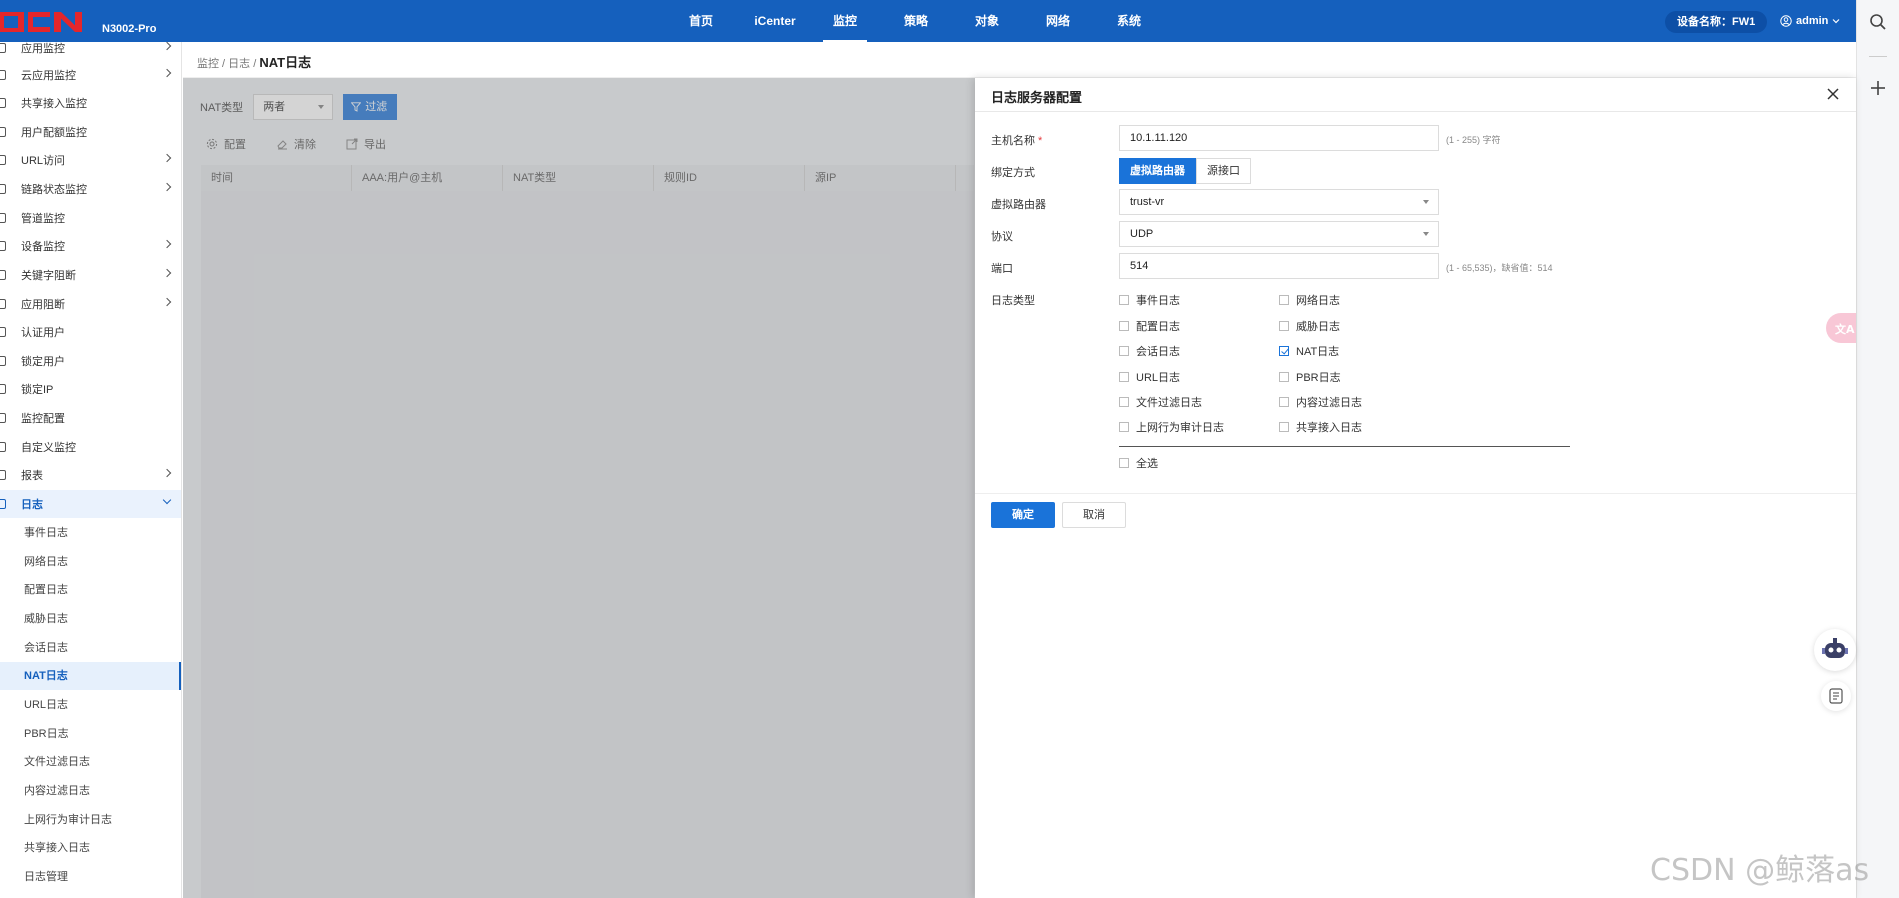 This screenshot has width=1899, height=898. What do you see at coordinates (90, 246) in the screenshot?
I see `sidebar-item-device-monitor: 设备监控` at bounding box center [90, 246].